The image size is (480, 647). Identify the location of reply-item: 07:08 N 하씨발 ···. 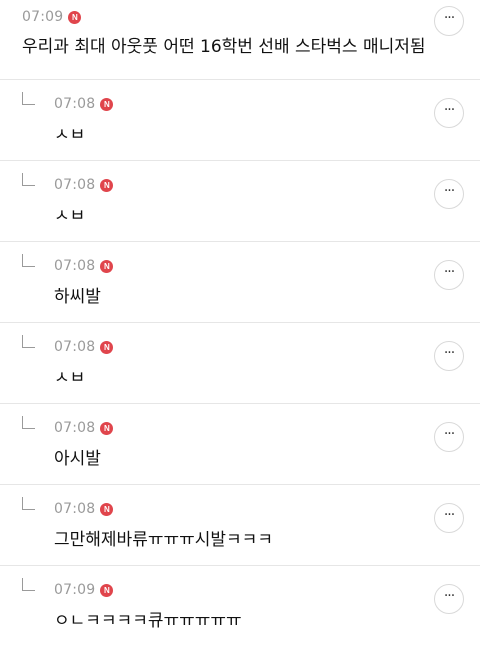
(240, 282).